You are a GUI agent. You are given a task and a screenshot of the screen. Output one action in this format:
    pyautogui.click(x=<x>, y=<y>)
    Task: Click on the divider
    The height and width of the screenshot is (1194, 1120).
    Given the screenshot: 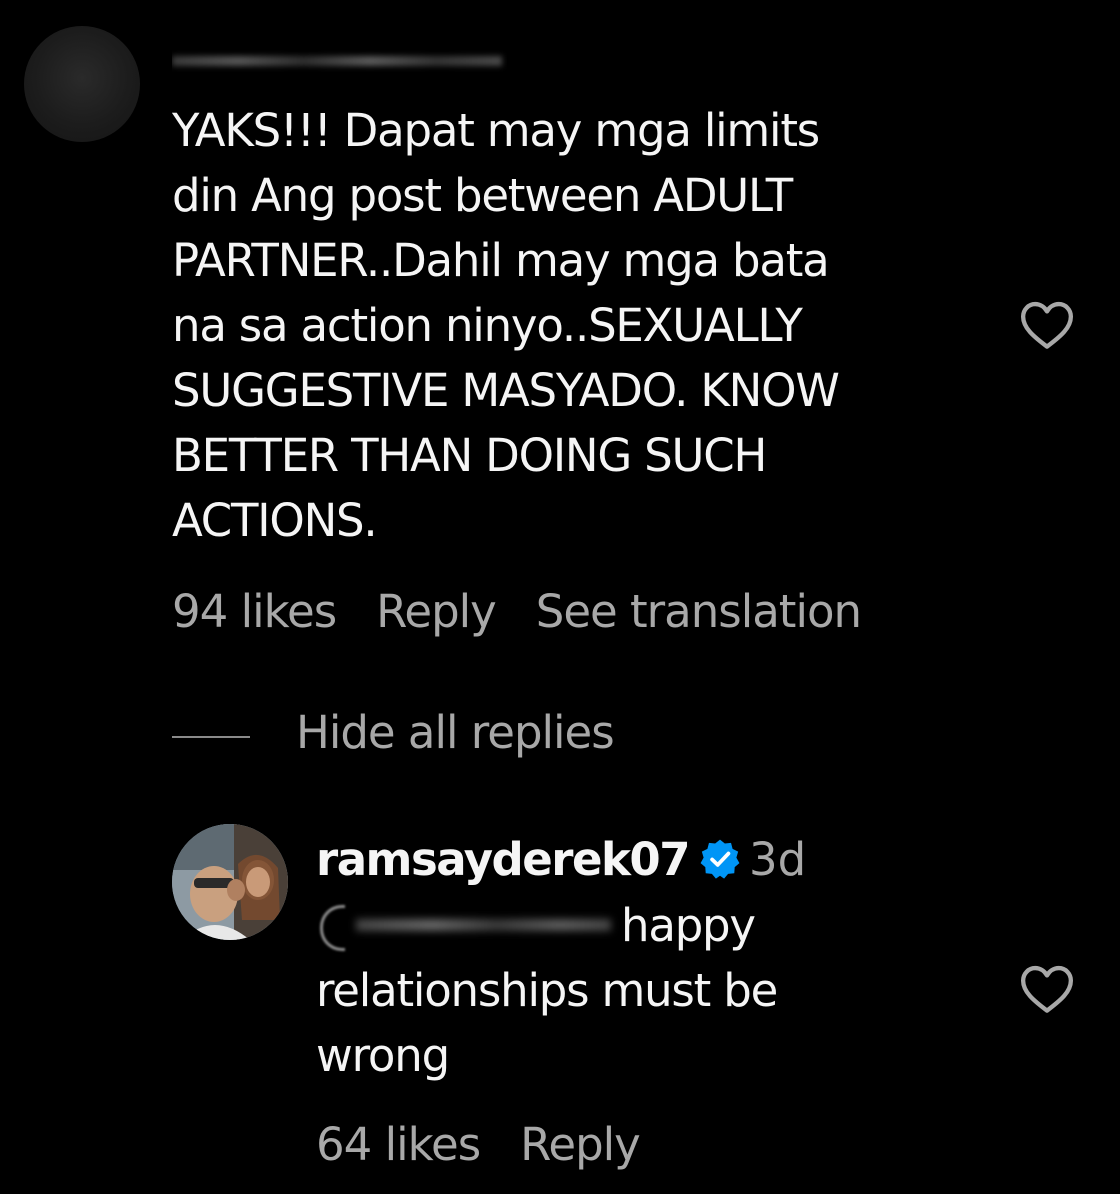 What is the action you would take?
    pyautogui.click(x=211, y=737)
    